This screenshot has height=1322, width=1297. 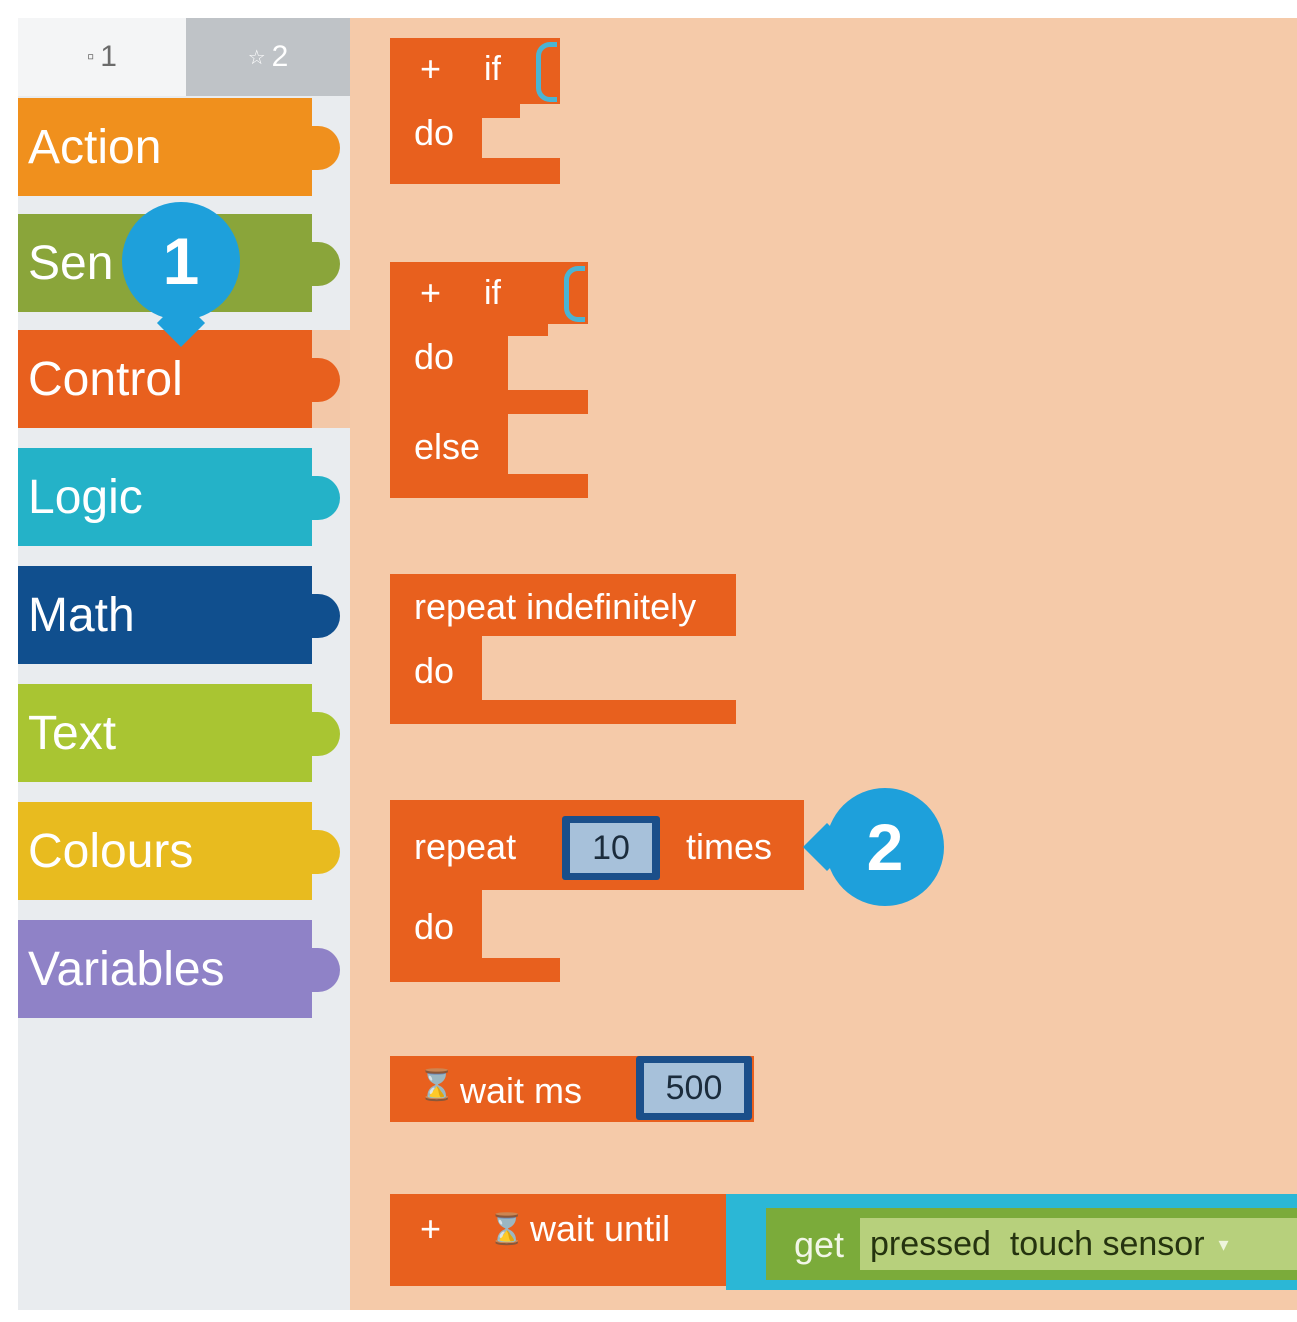 I want to click on if-else-mid, so click(x=489, y=402).